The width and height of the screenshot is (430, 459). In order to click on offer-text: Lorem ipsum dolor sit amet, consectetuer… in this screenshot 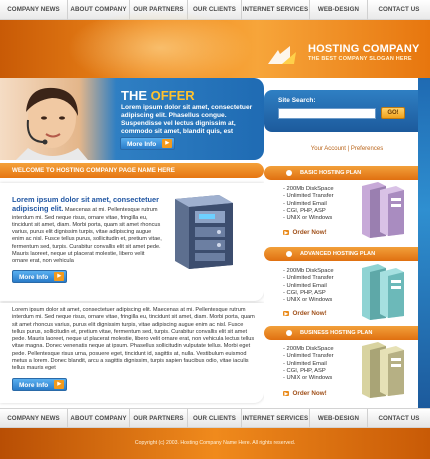, I will do `click(187, 119)`.